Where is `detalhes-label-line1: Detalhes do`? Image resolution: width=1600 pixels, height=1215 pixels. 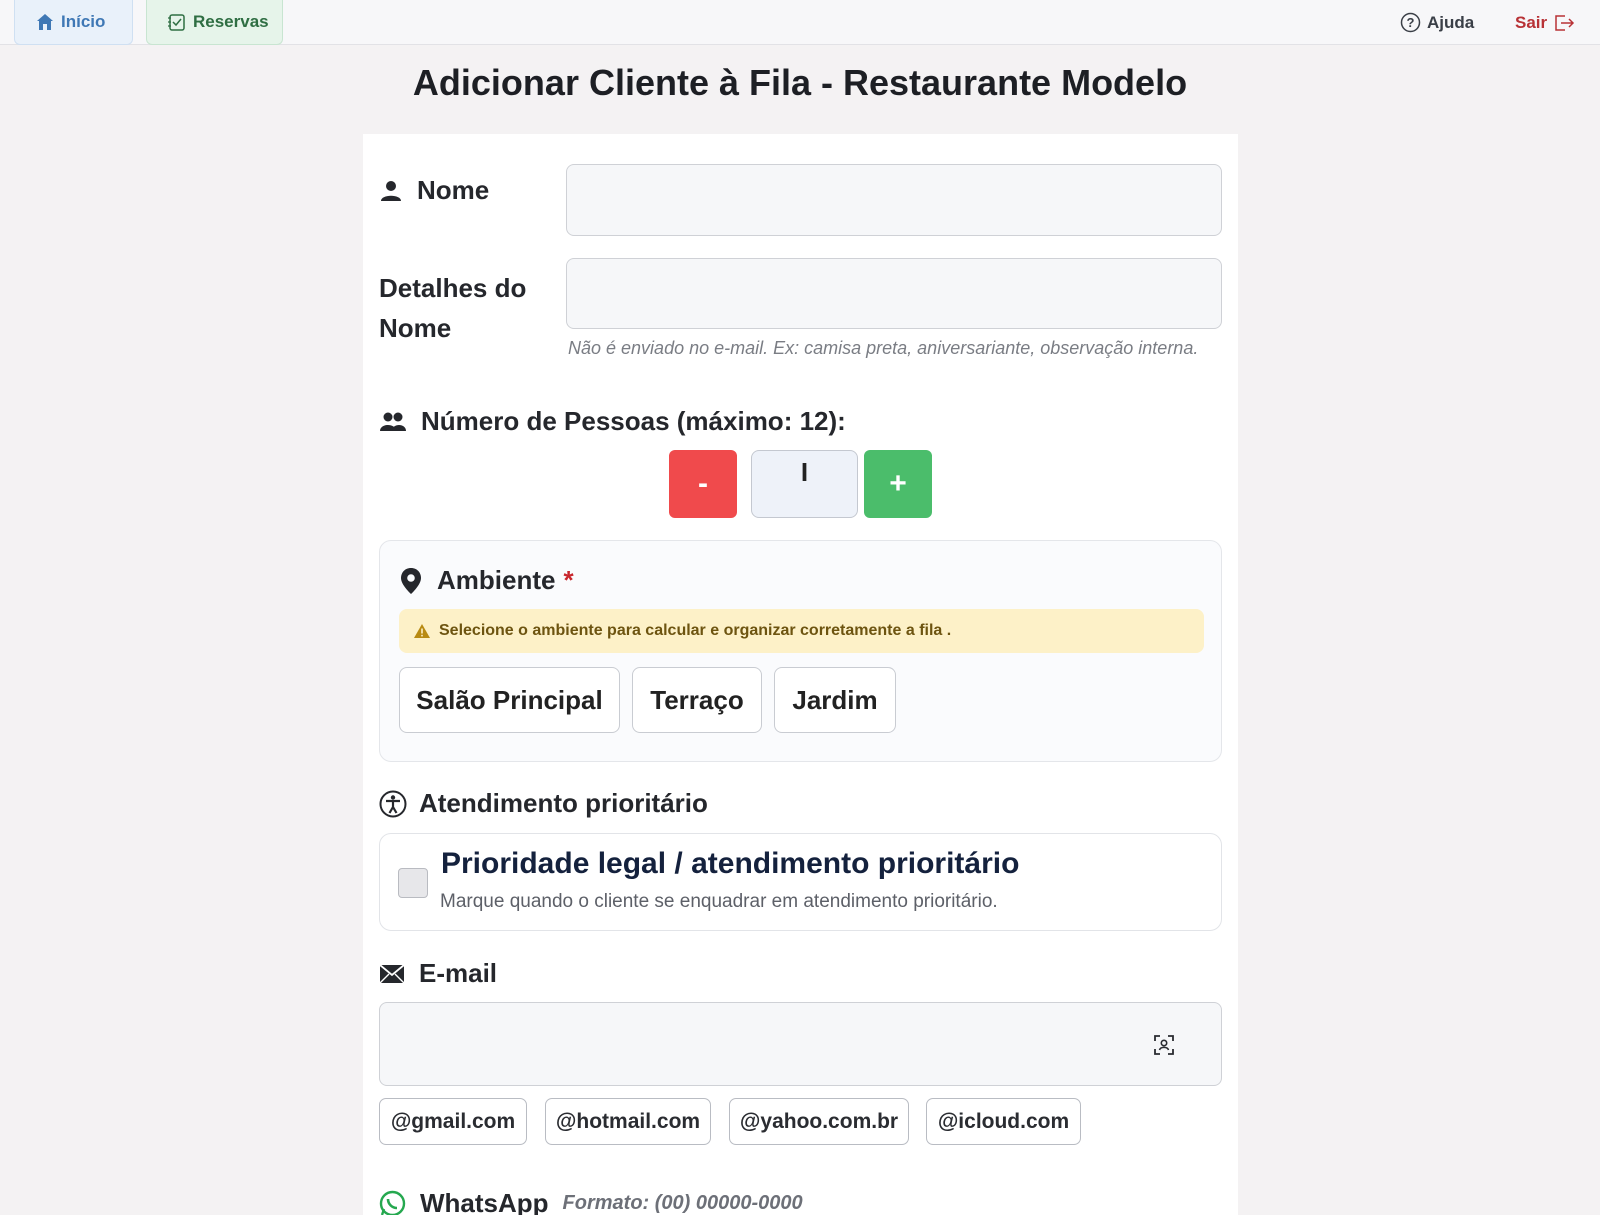 detalhes-label-line1: Detalhes do is located at coordinates (453, 288).